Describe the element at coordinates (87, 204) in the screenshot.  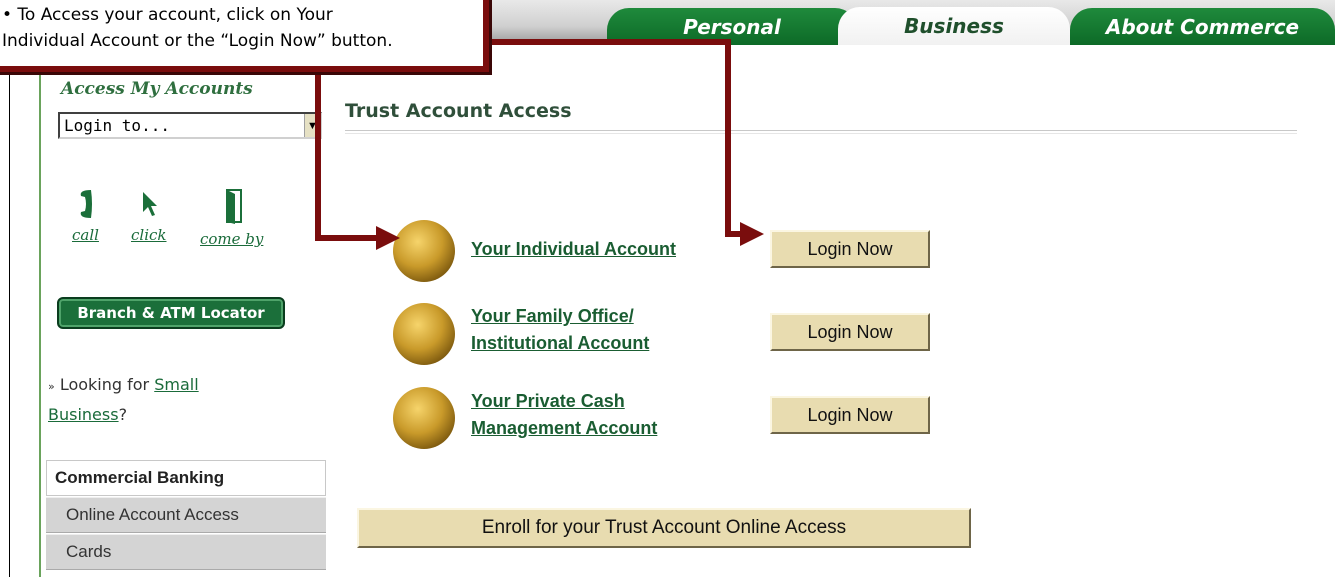
I see `phone-icon` at that location.